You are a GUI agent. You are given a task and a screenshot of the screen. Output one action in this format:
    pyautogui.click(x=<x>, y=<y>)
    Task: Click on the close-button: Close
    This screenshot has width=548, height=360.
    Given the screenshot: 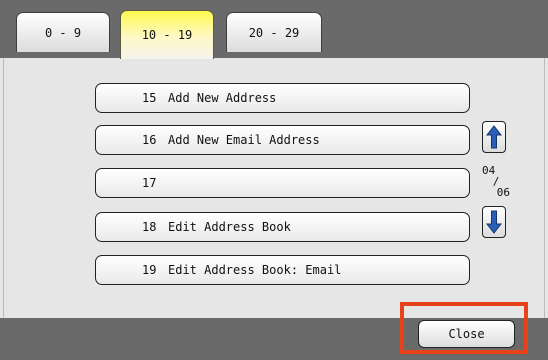 What is the action you would take?
    pyautogui.click(x=466, y=334)
    